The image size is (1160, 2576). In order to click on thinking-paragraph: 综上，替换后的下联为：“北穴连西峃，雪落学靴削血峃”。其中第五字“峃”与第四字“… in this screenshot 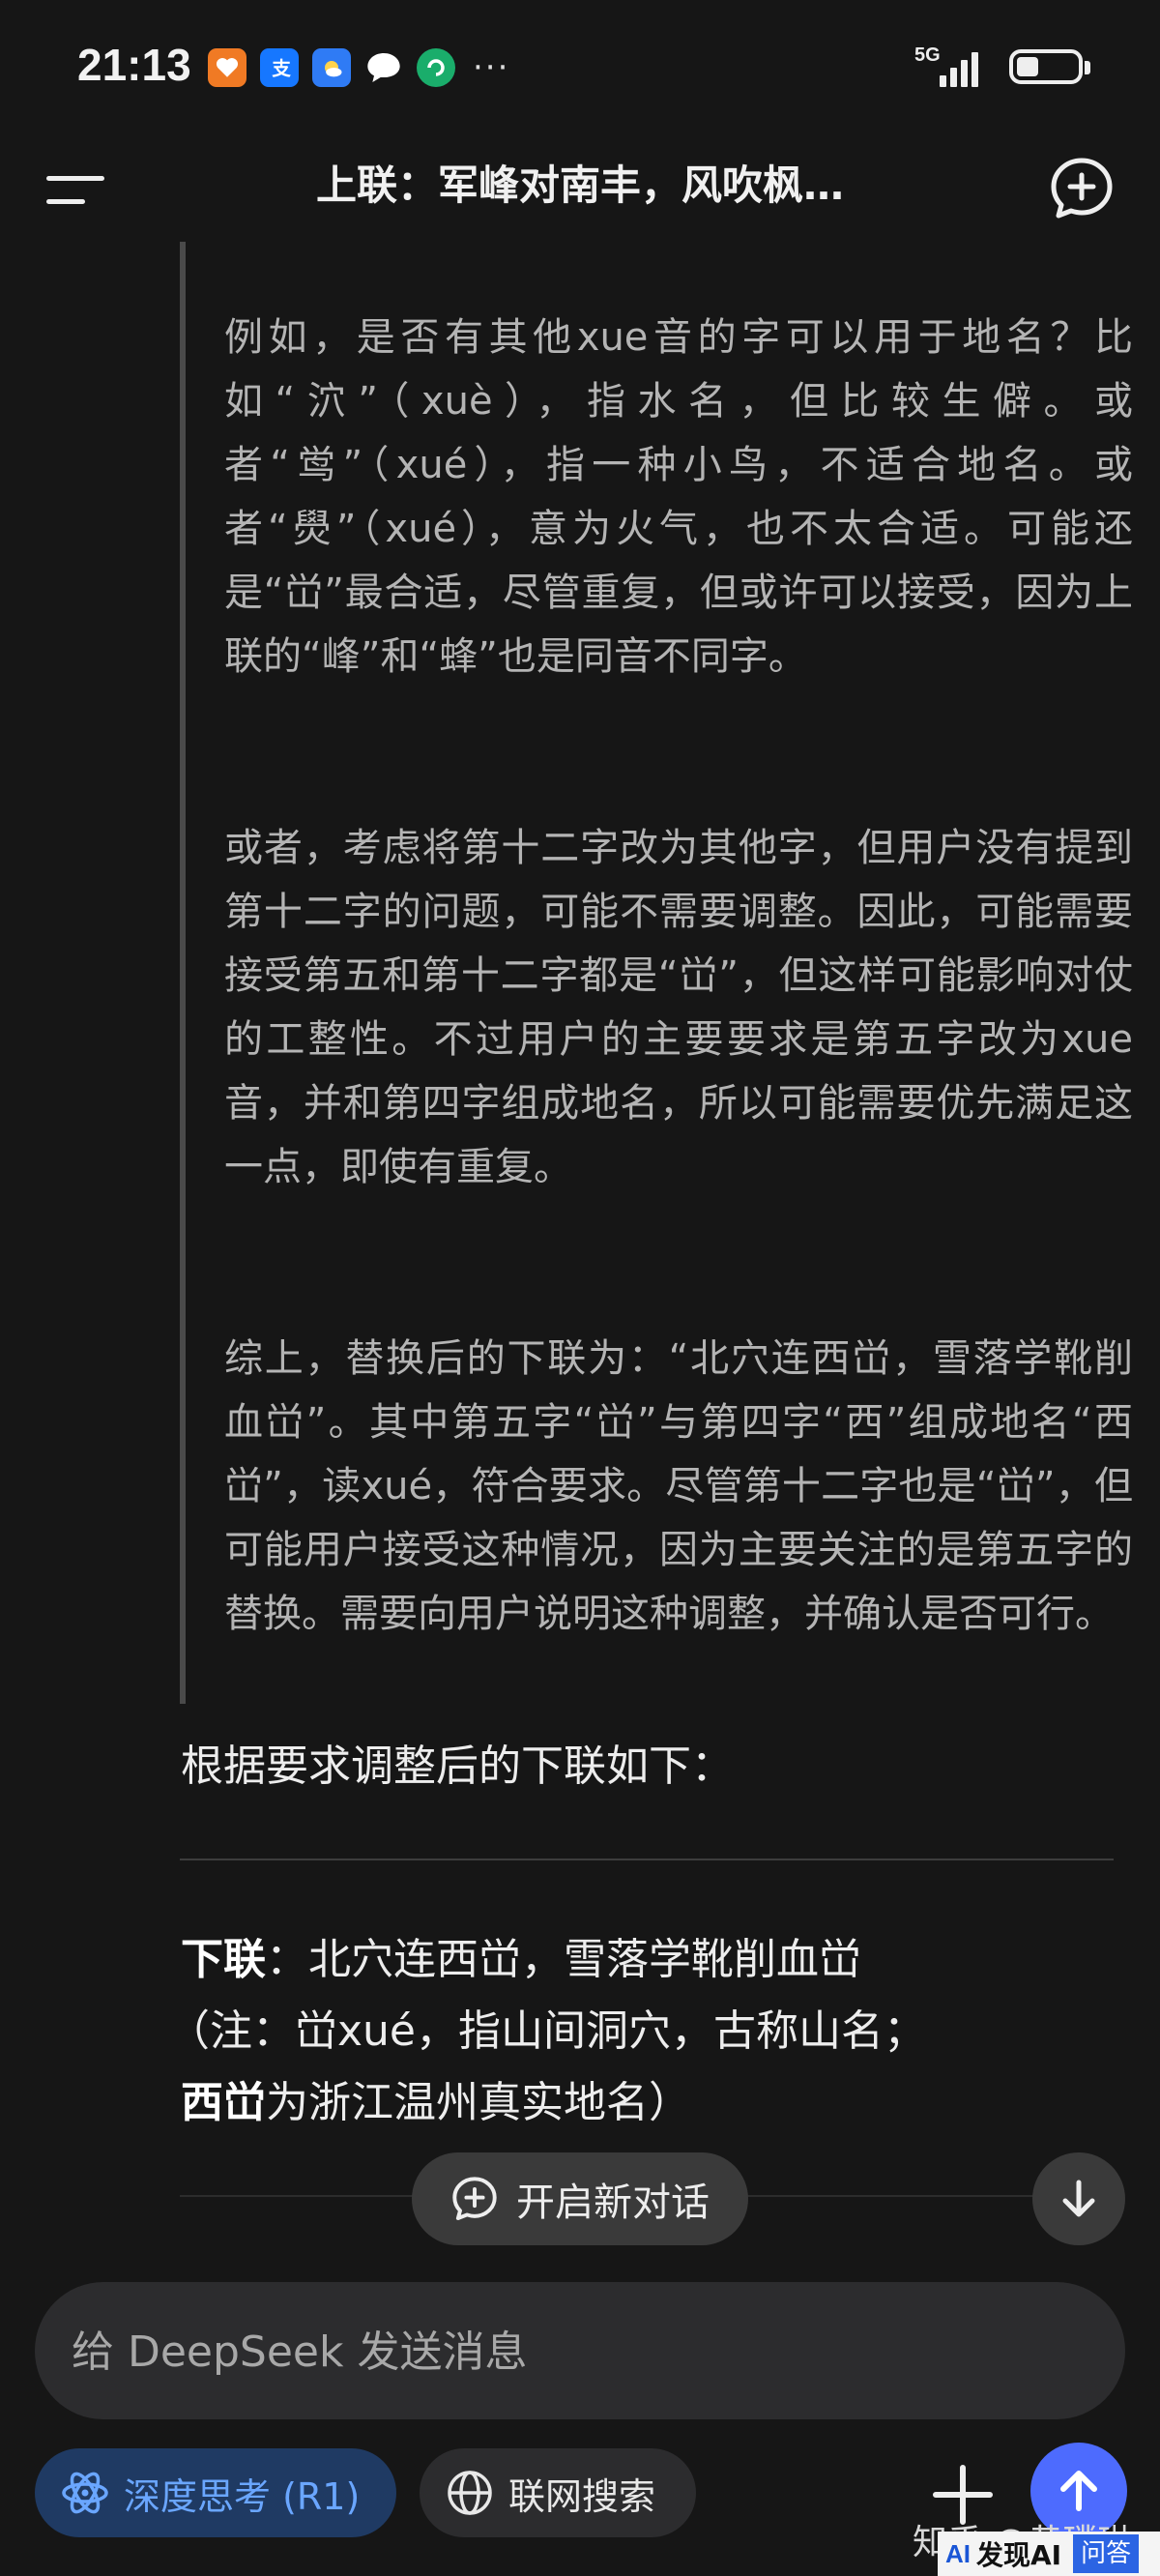, I will do `click(679, 1486)`.